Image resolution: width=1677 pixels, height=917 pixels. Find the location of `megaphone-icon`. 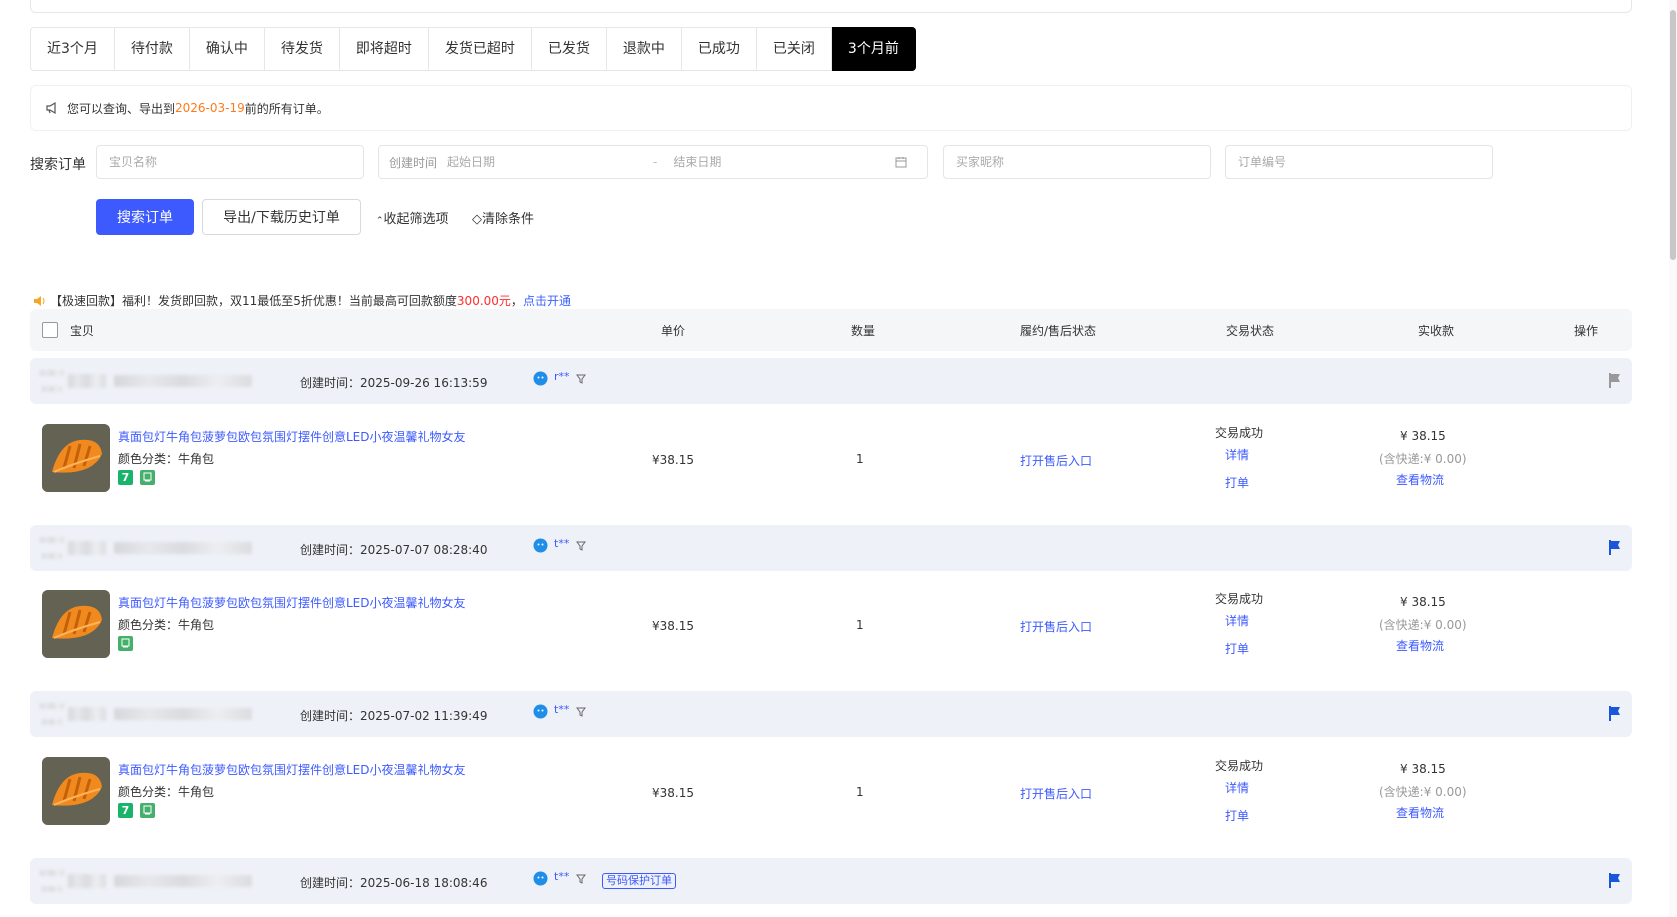

megaphone-icon is located at coordinates (51, 108).